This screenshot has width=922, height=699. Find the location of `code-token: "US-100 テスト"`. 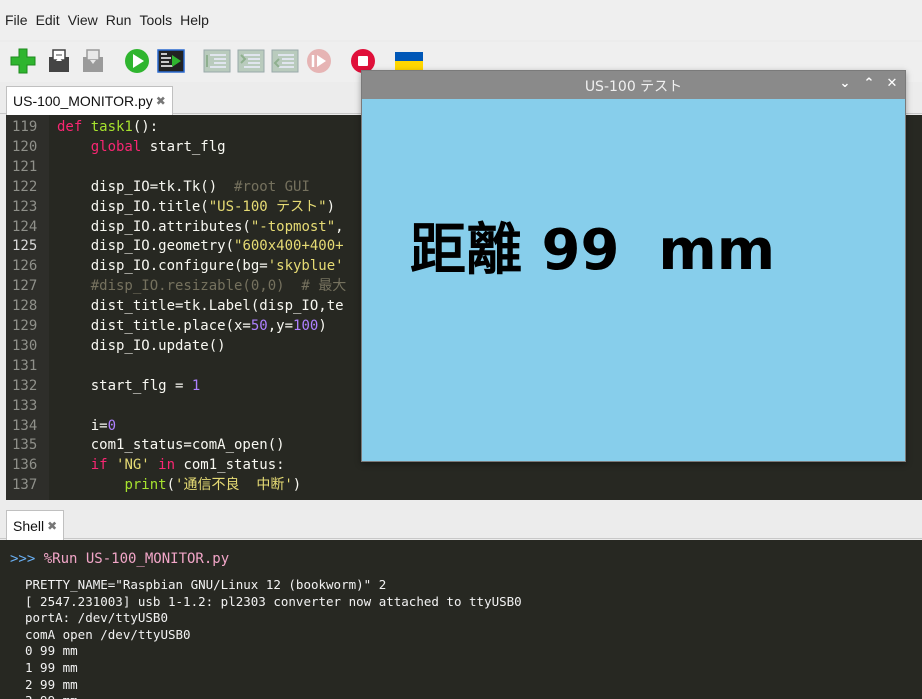

code-token: "US-100 テスト" is located at coordinates (267, 206).